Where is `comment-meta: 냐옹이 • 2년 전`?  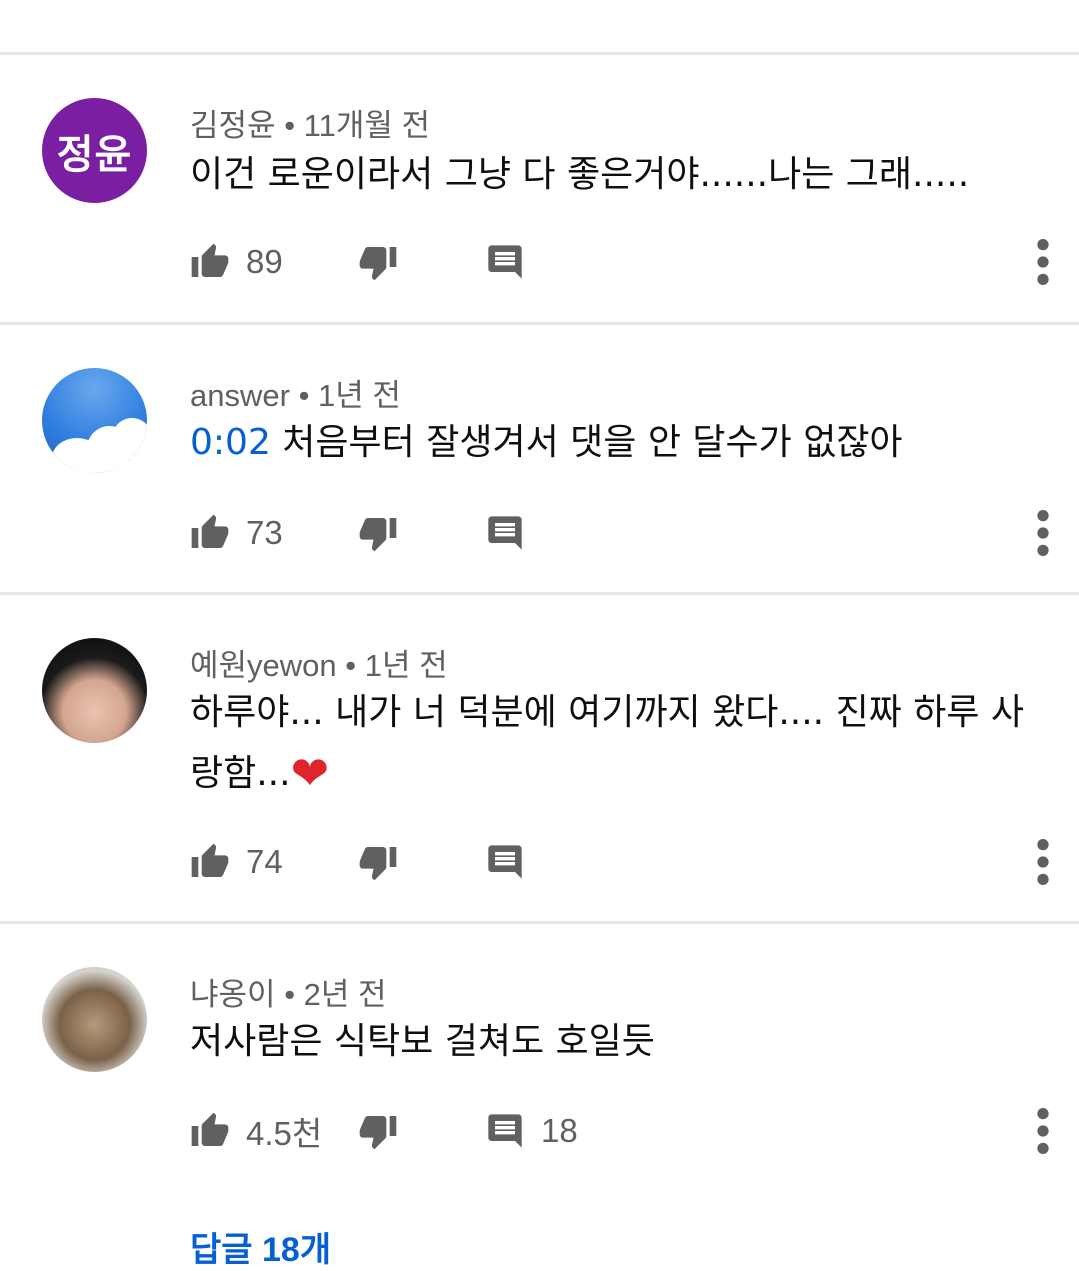
comment-meta: 냐옹이 • 2년 전 is located at coordinates (288, 991).